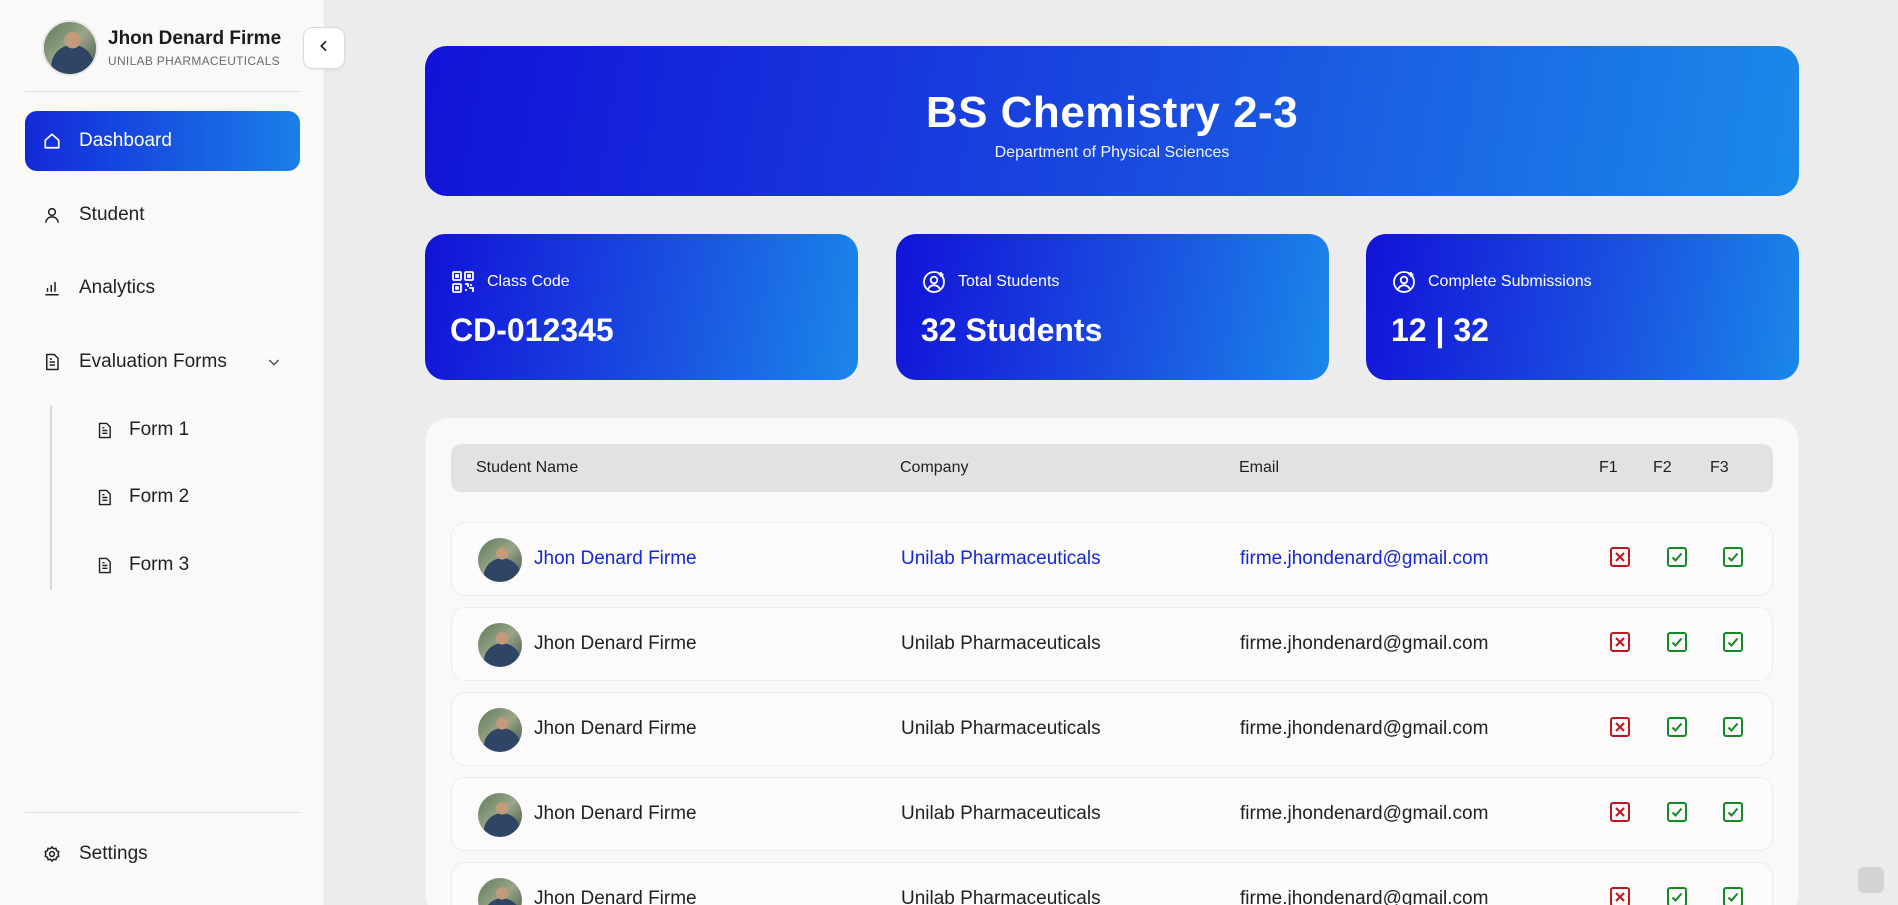 The height and width of the screenshot is (905, 1898). What do you see at coordinates (51, 497) in the screenshot?
I see `submenu-line` at bounding box center [51, 497].